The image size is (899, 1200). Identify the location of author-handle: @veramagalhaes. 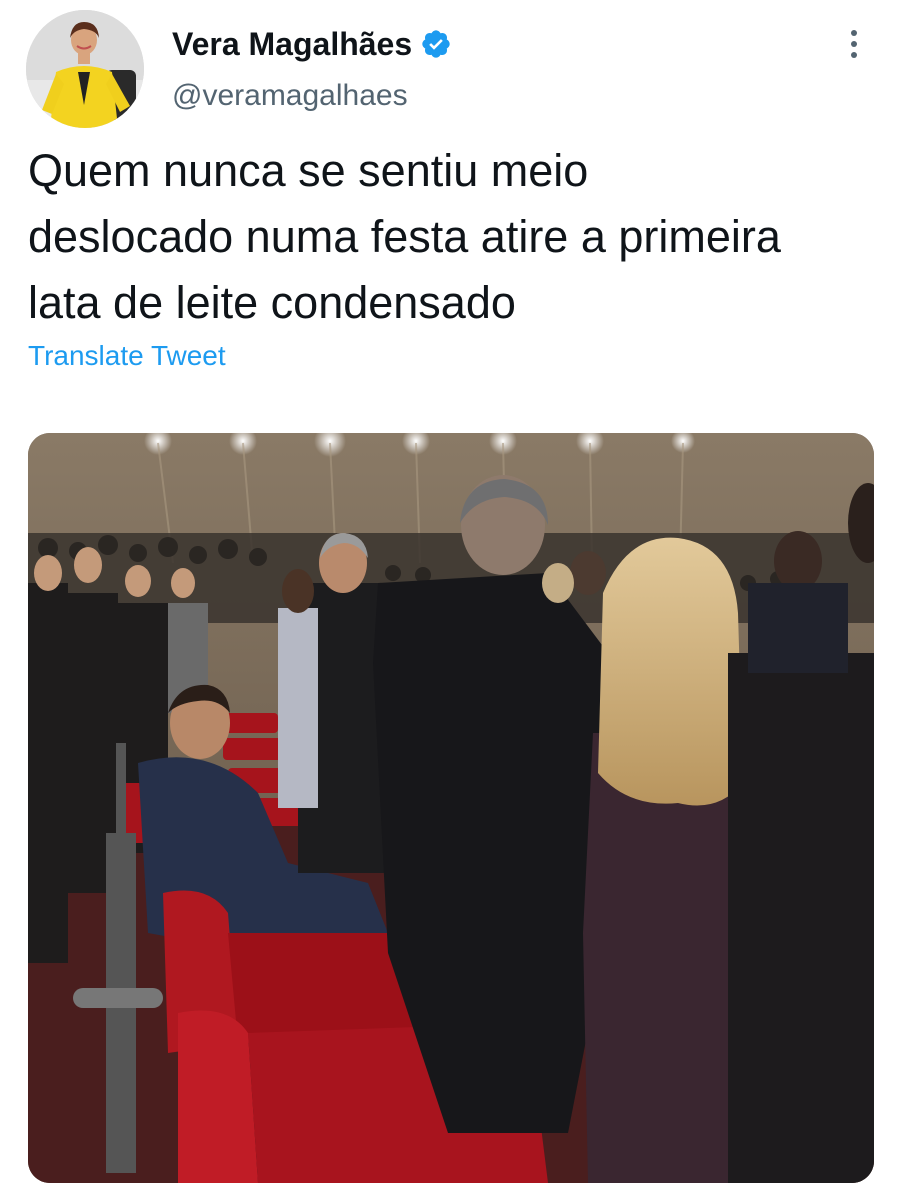
(290, 96).